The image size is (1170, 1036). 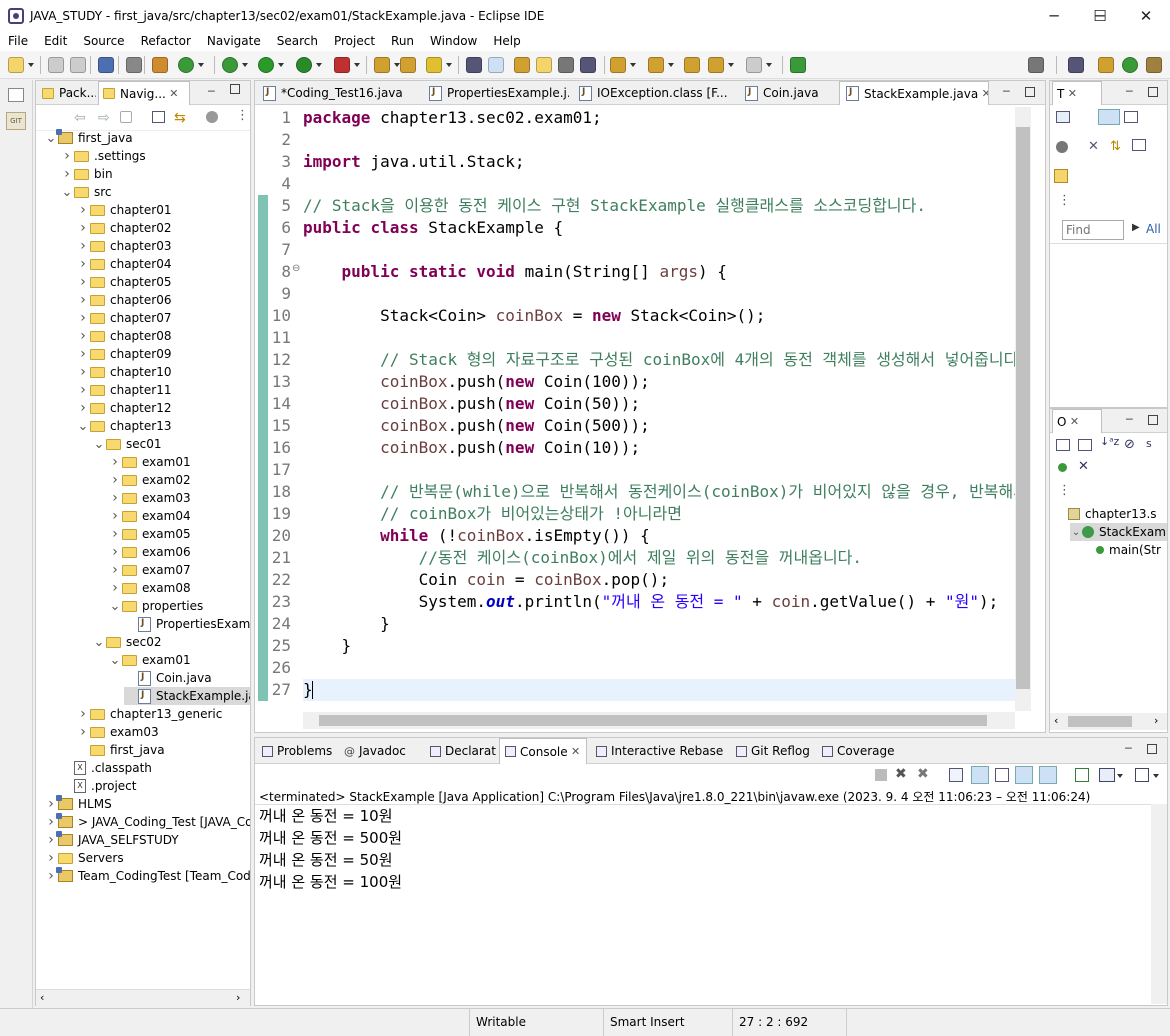 What do you see at coordinates (338, 93) in the screenshot?
I see `editor-tab: *Coding_Test16.java` at bounding box center [338, 93].